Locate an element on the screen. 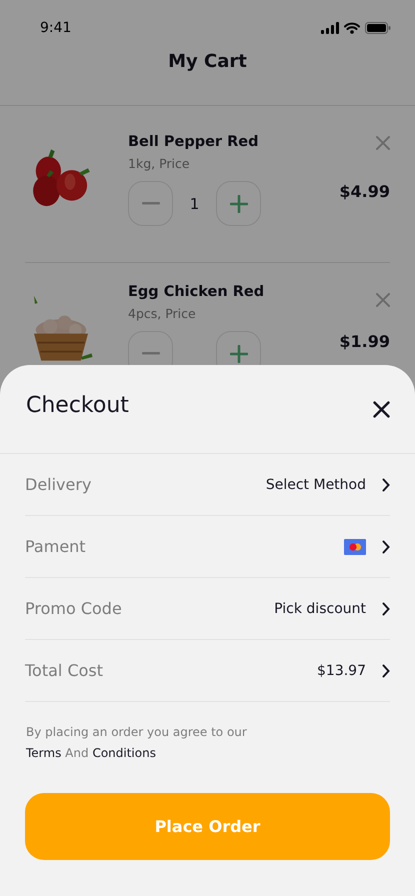 This screenshot has width=415, height=896. price: $4.99 is located at coordinates (364, 191).